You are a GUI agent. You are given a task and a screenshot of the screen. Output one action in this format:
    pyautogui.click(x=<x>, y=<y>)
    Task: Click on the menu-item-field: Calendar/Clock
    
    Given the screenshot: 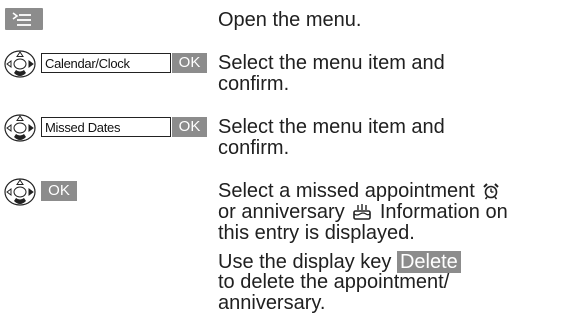 What is the action you would take?
    pyautogui.click(x=106, y=63)
    